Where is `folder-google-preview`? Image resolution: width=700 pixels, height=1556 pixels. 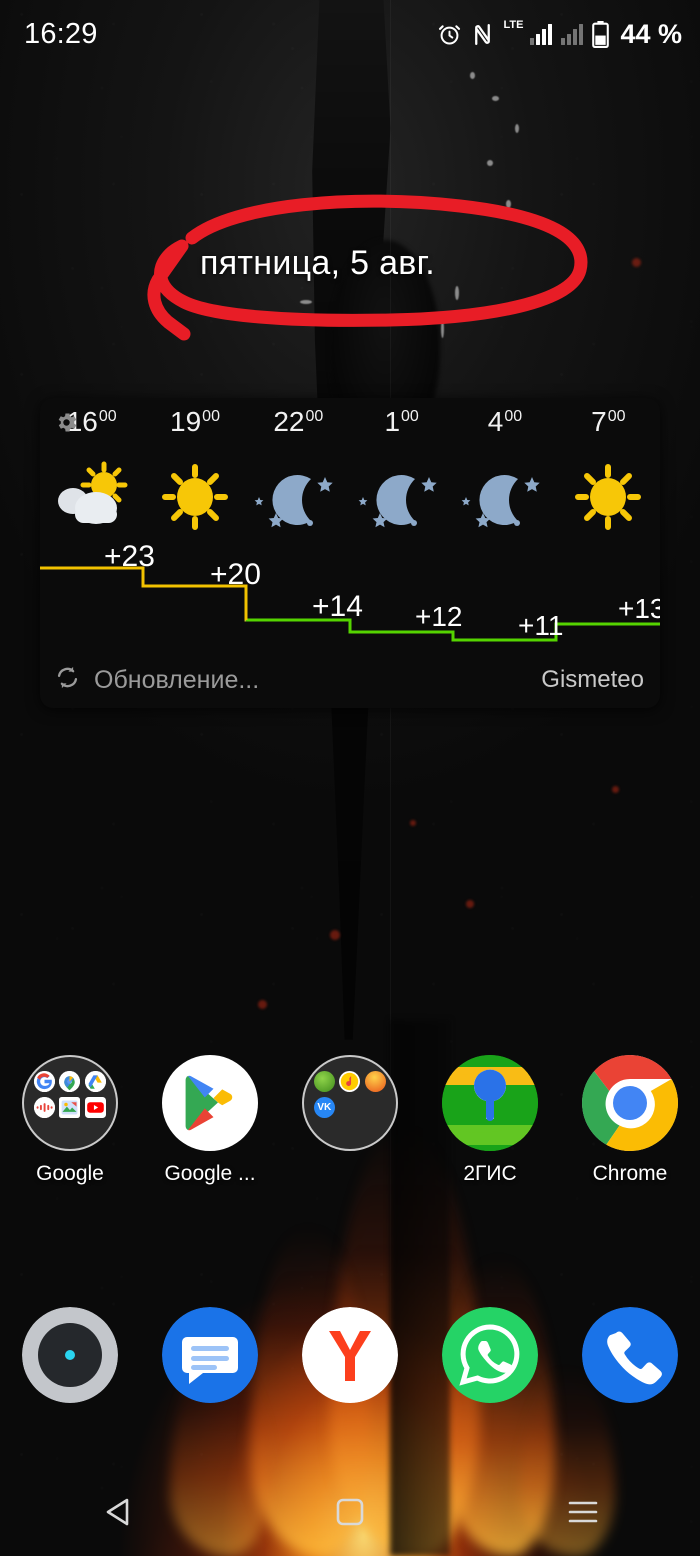 folder-google-preview is located at coordinates (70, 1103).